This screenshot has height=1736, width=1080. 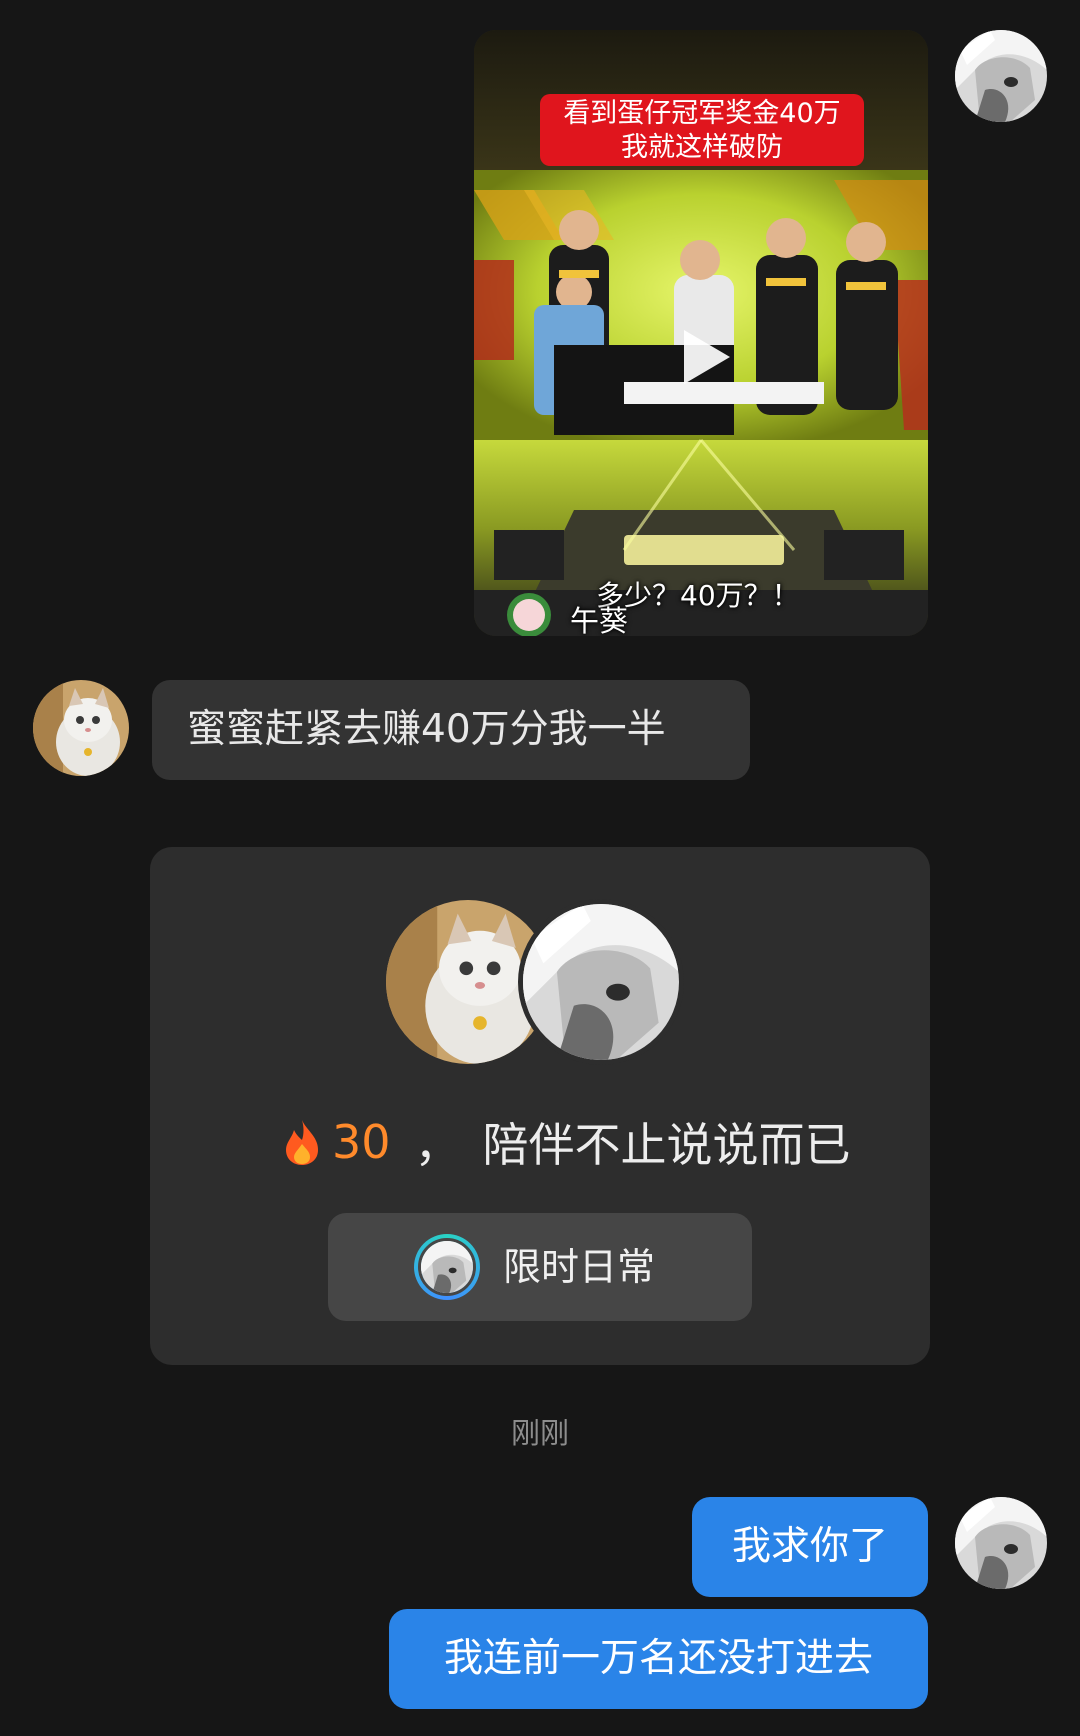 I want to click on limited-daily-button: 限时日常, so click(x=540, y=1267).